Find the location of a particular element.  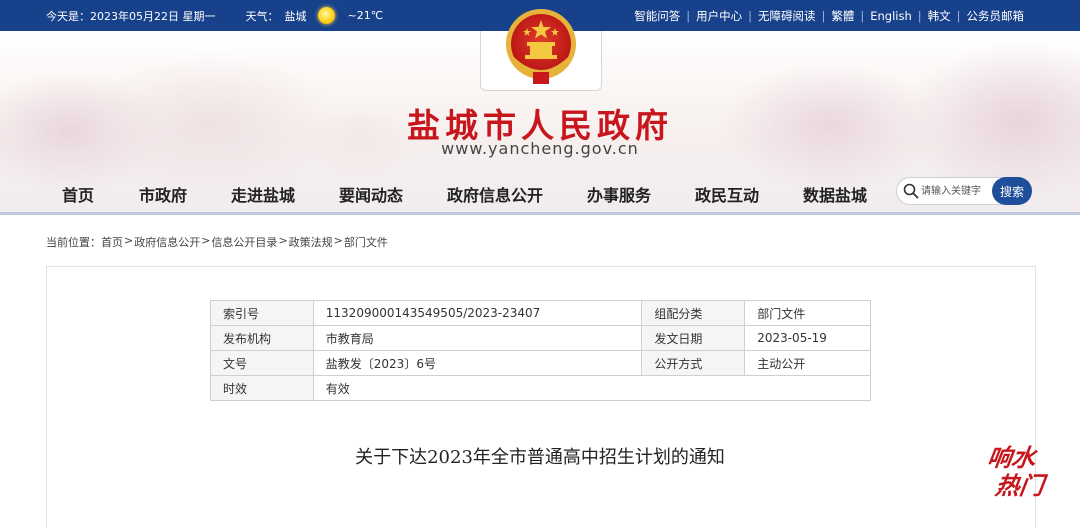

top-link-accessibility: 无障碍阅读 is located at coordinates (787, 16).